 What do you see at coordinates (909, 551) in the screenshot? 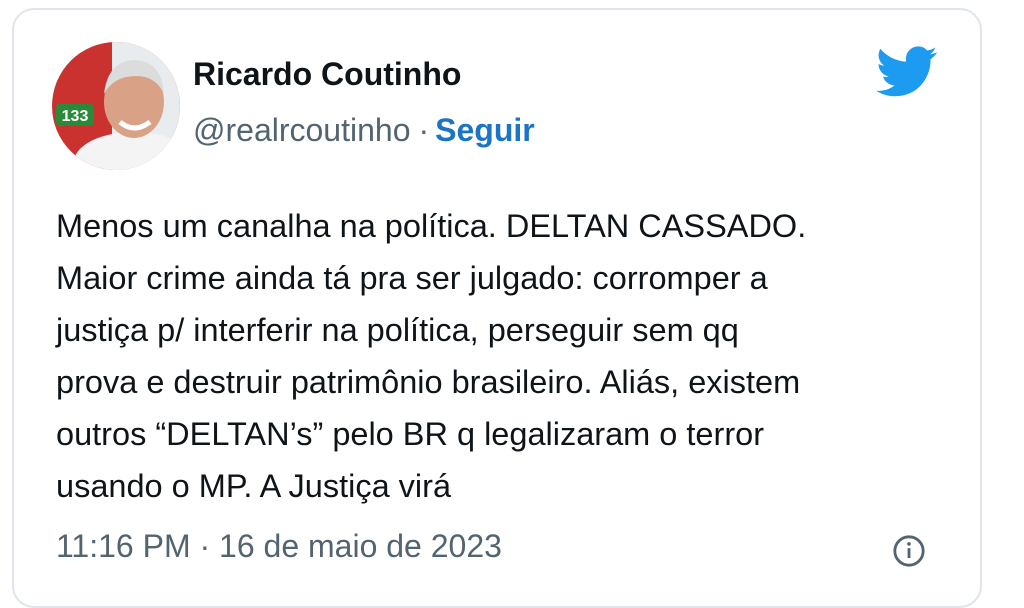
I see `info-icon` at bounding box center [909, 551].